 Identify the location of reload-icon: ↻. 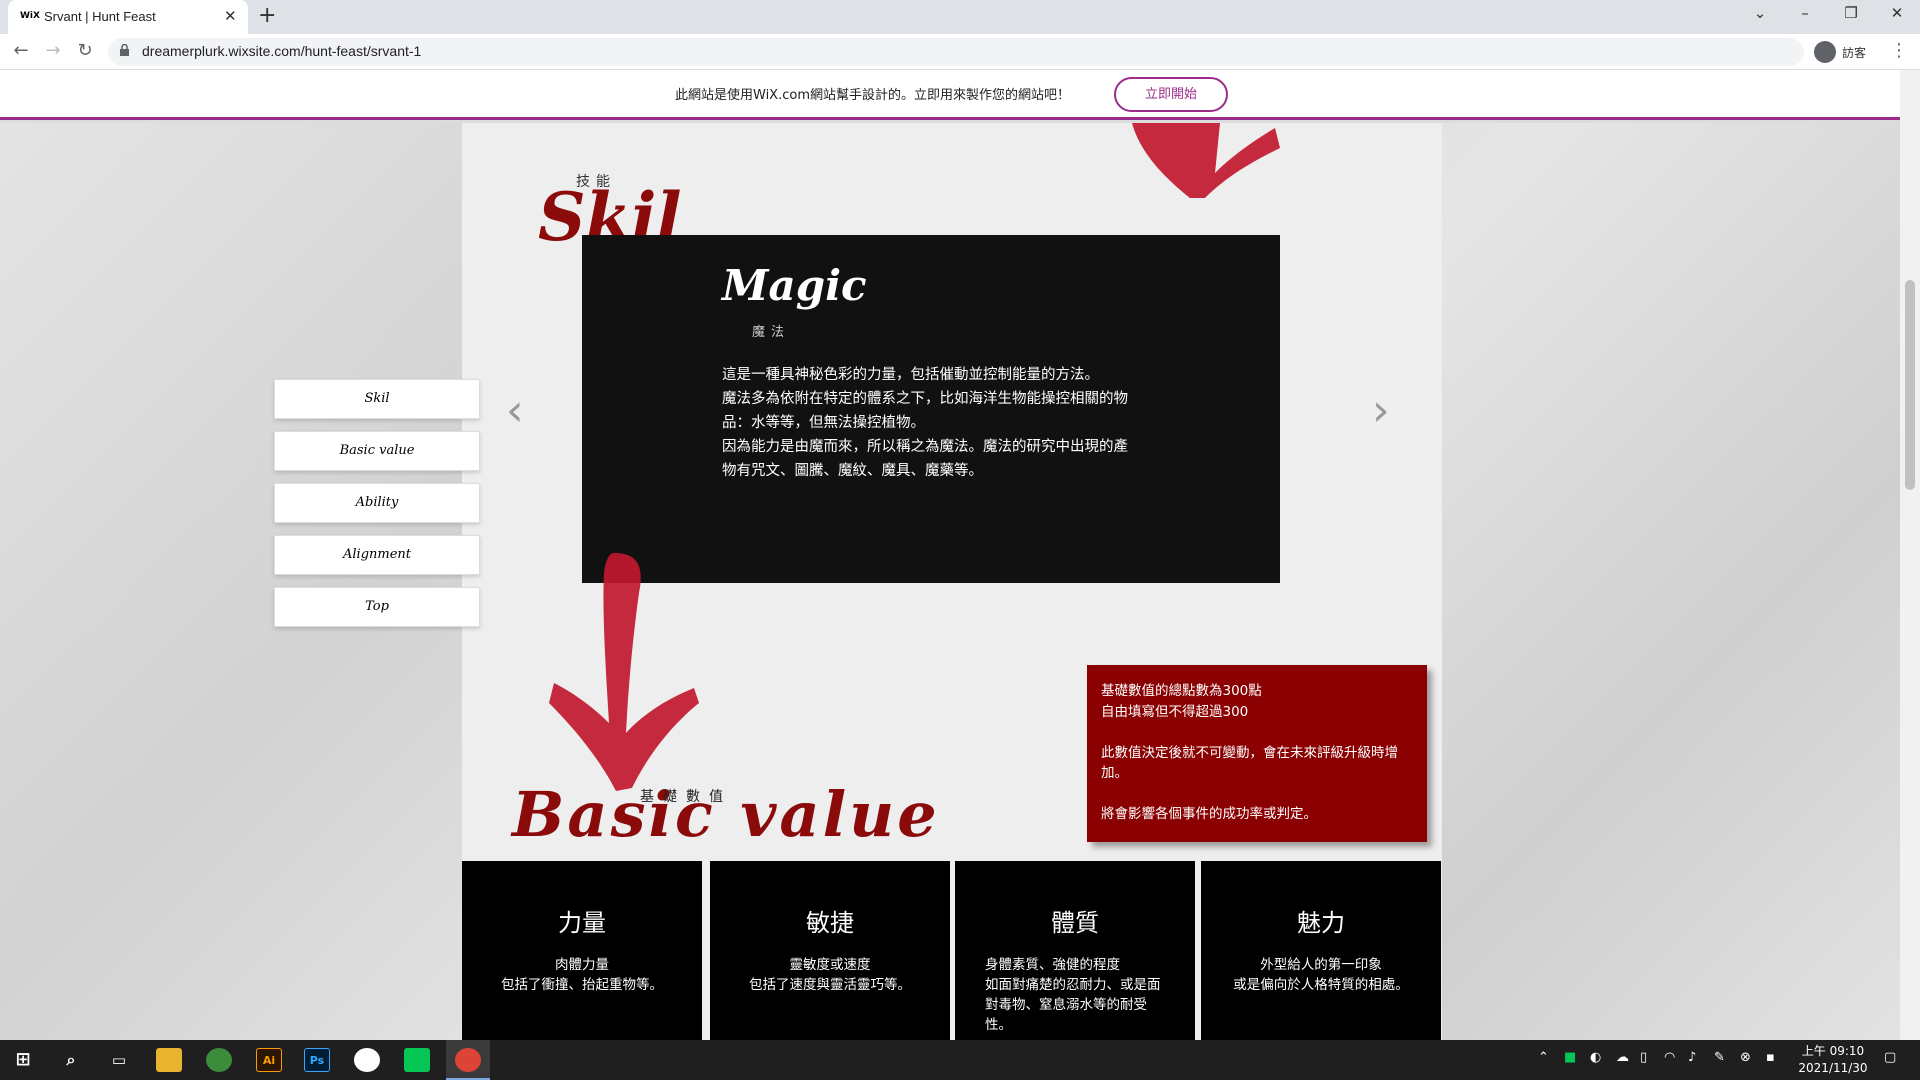
(85, 50).